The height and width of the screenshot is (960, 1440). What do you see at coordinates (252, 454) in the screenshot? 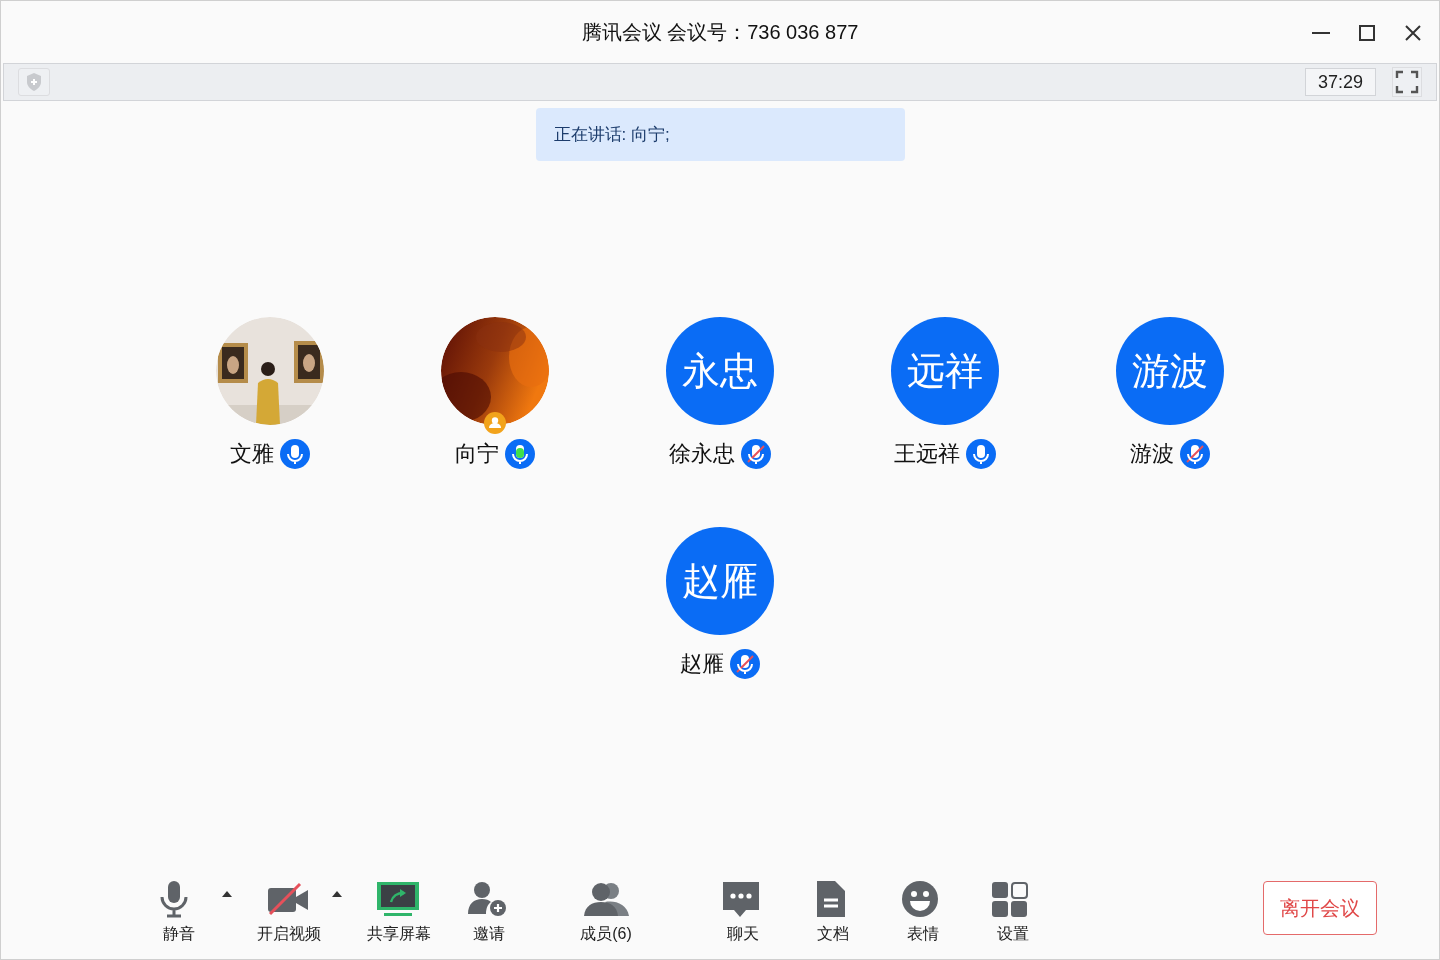
I see `participant-name: 文雅` at bounding box center [252, 454].